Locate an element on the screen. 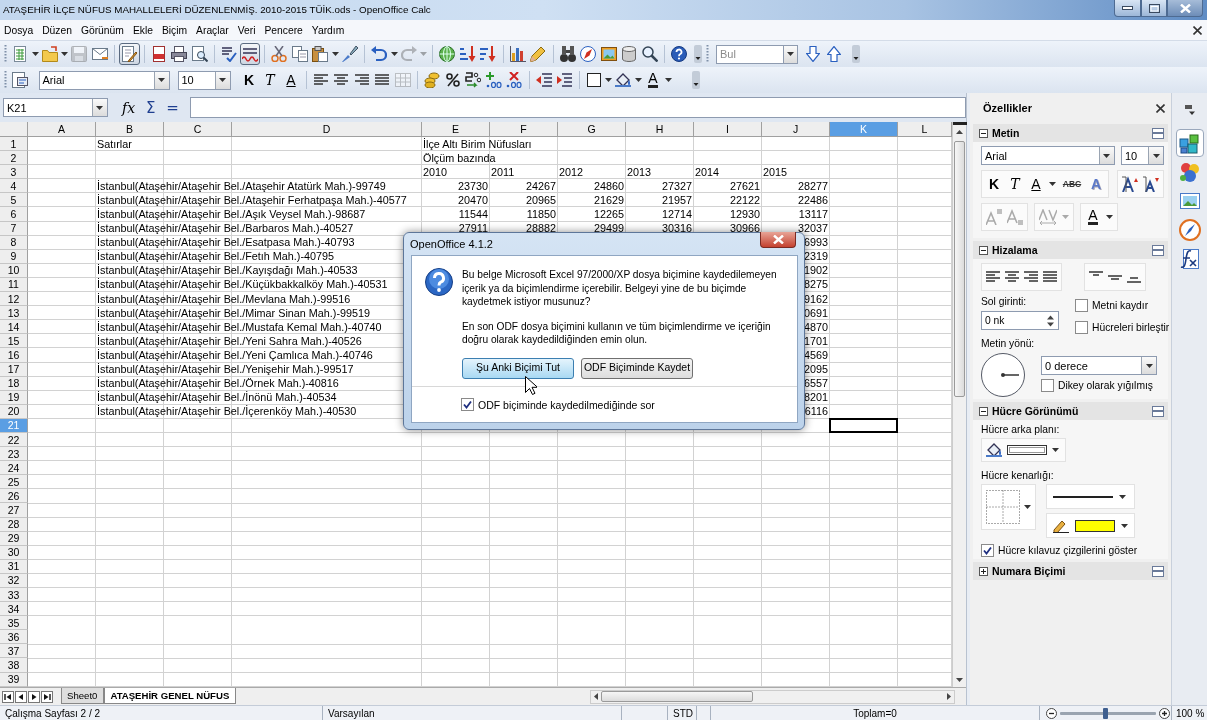 This screenshot has width=1207, height=720. row-header: 35 is located at coordinates (14, 623).